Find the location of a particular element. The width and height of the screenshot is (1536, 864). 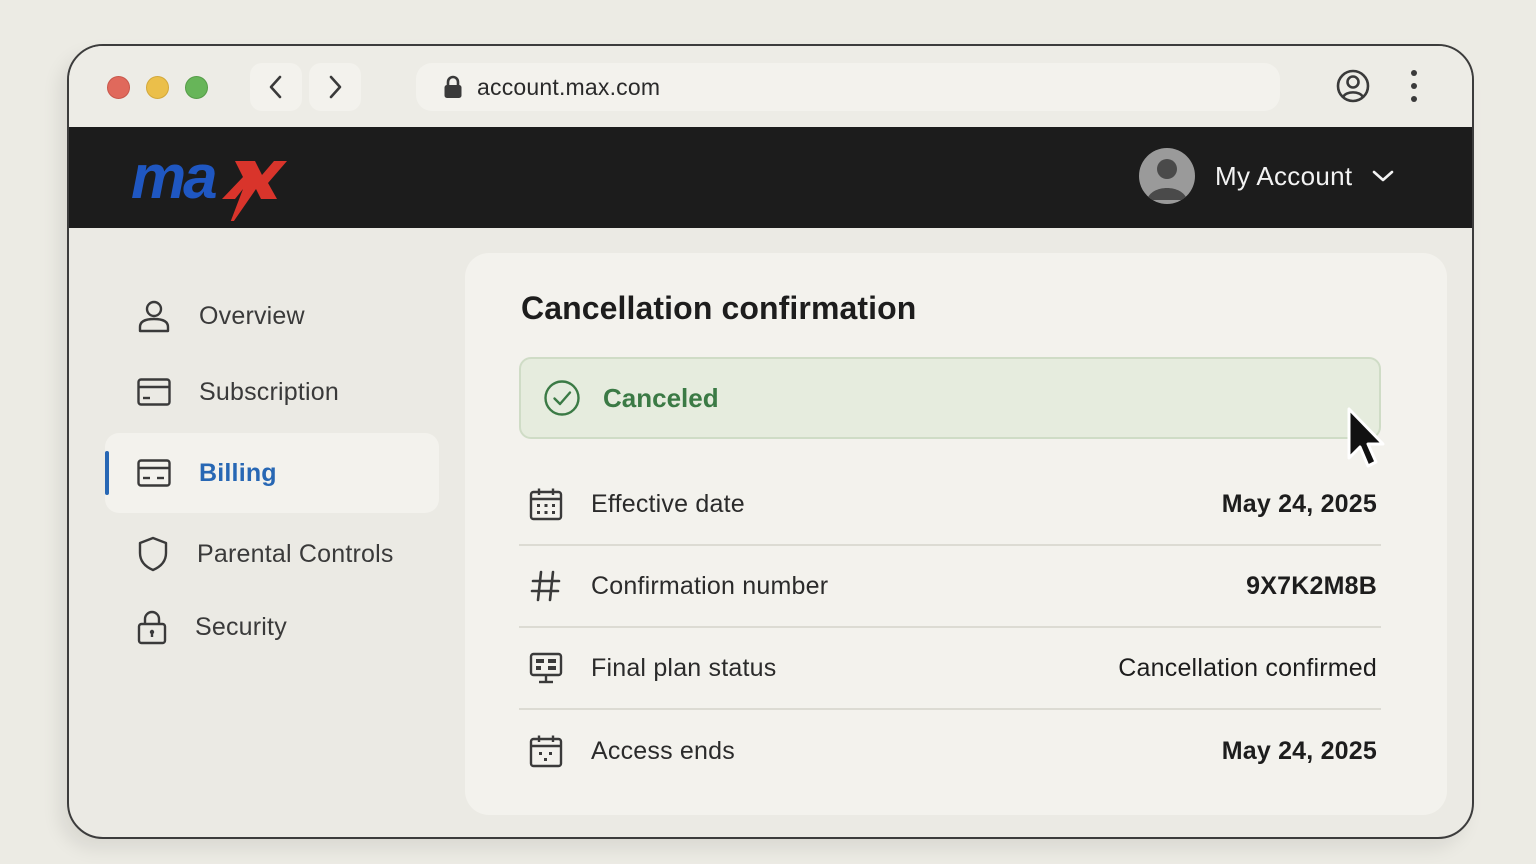

sidebar-item-subscription: Subscription is located at coordinates (272, 392).